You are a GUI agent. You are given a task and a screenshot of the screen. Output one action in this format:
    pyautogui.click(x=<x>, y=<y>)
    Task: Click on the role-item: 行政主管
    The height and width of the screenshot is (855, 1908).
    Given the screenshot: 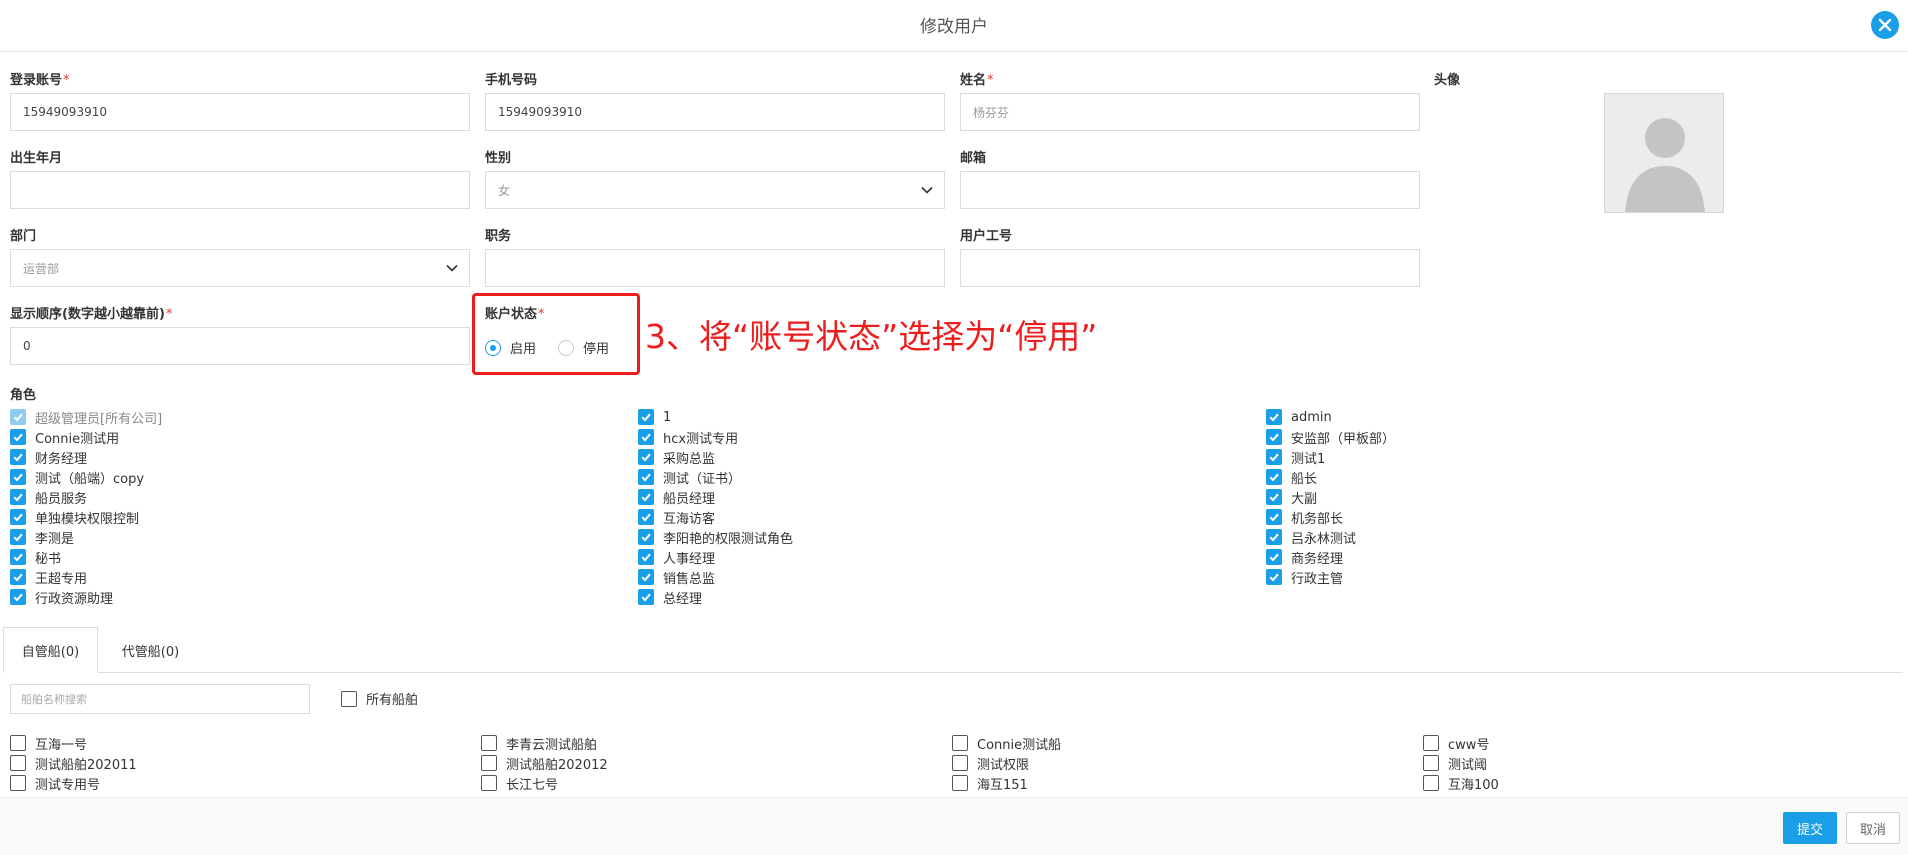 What is the action you would take?
    pyautogui.click(x=1566, y=577)
    